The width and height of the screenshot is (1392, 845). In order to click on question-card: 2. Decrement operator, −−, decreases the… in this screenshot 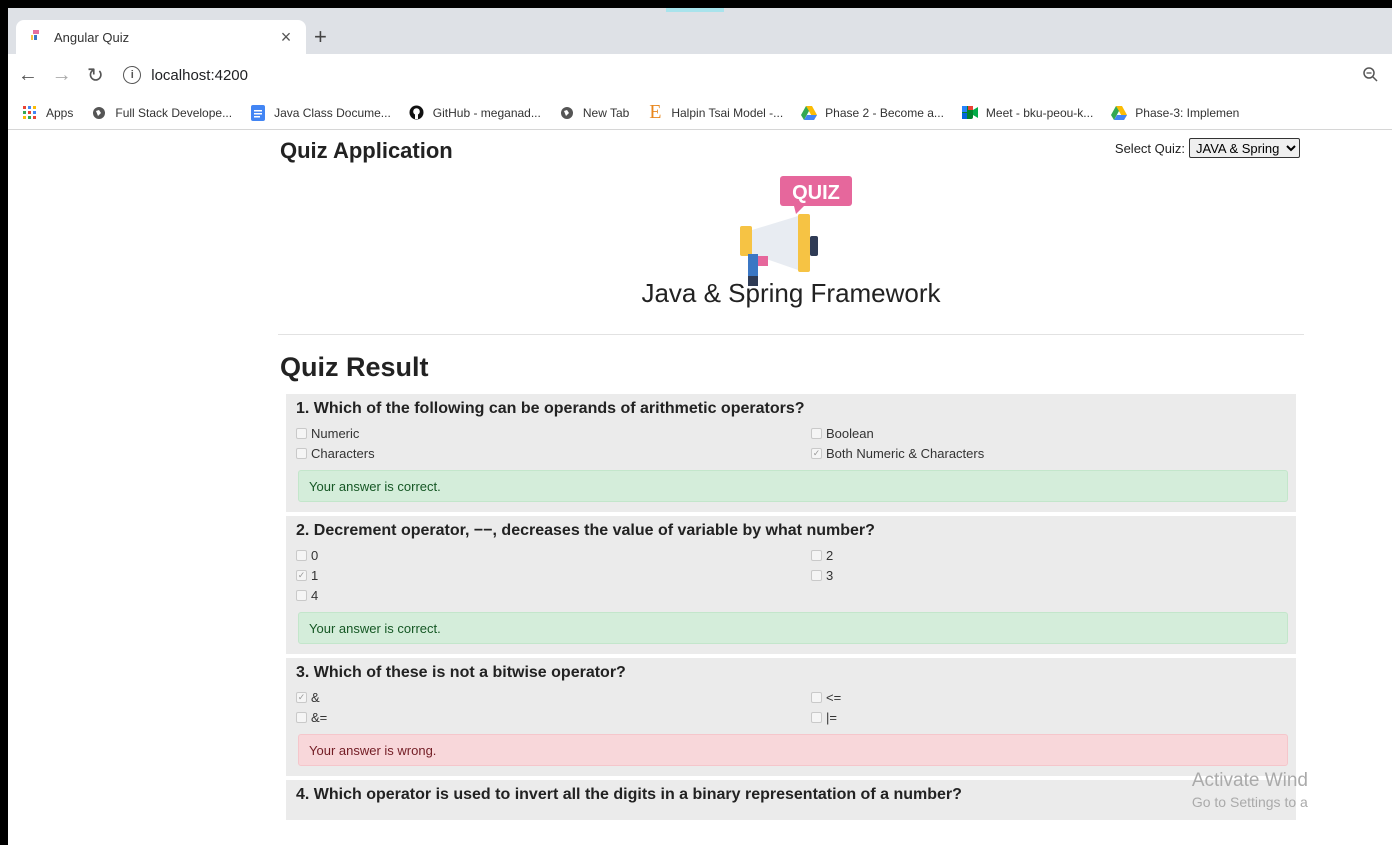, I will do `click(791, 585)`.